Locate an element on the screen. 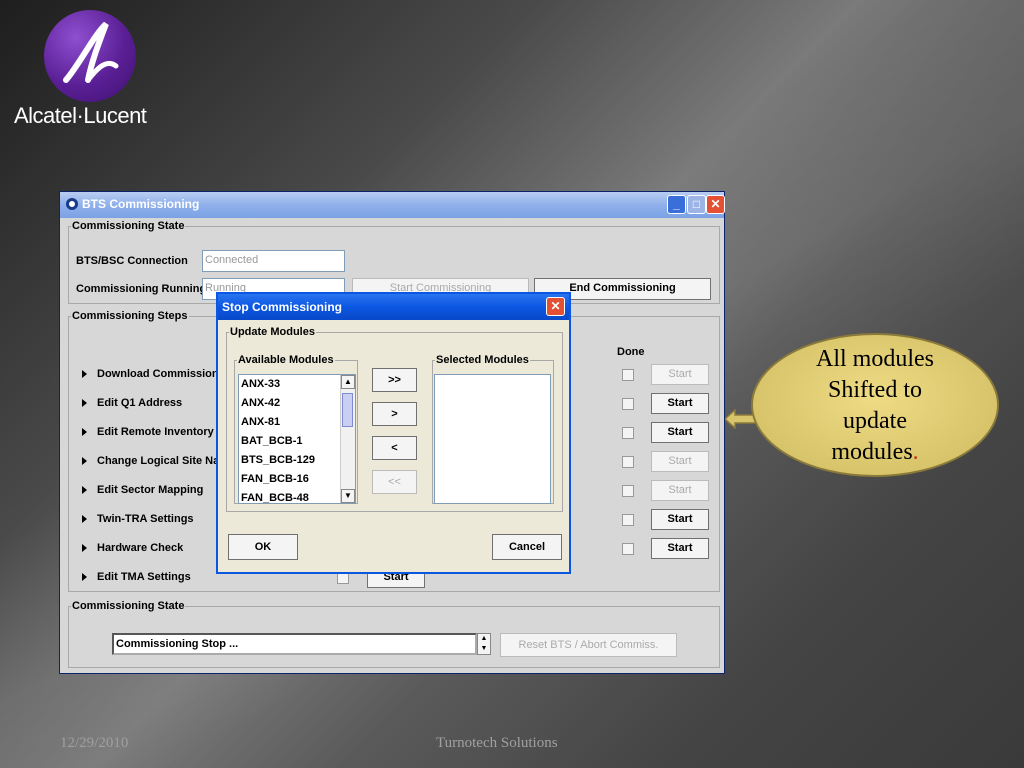 The height and width of the screenshot is (768, 1024). step-label: Download Commissioning is located at coordinates (166, 374).